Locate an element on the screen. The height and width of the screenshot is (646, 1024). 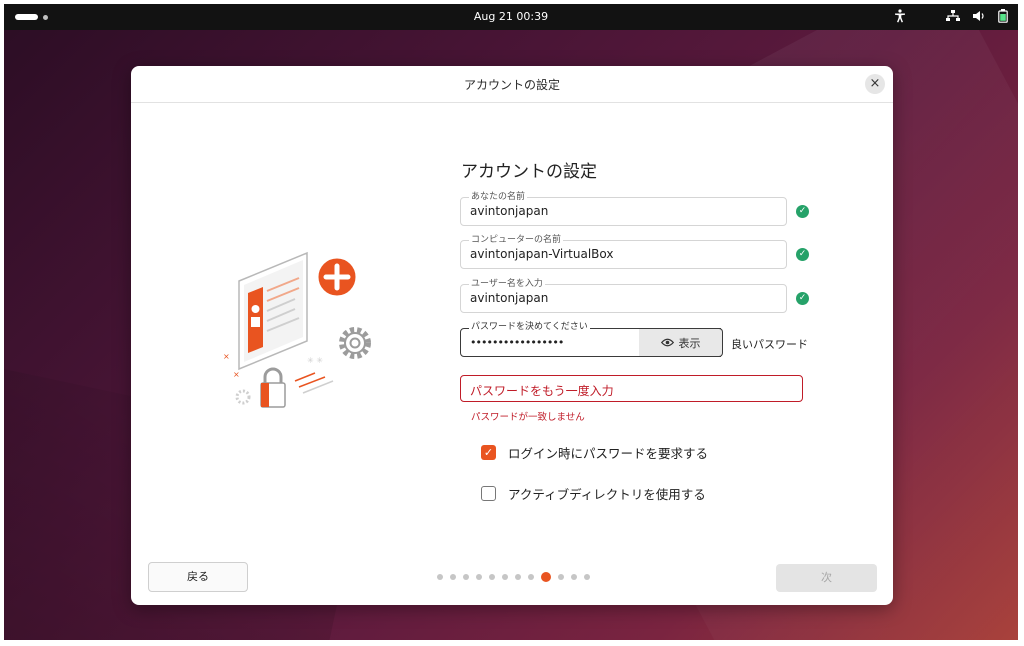
accessibility-icon is located at coordinates (900, 16).